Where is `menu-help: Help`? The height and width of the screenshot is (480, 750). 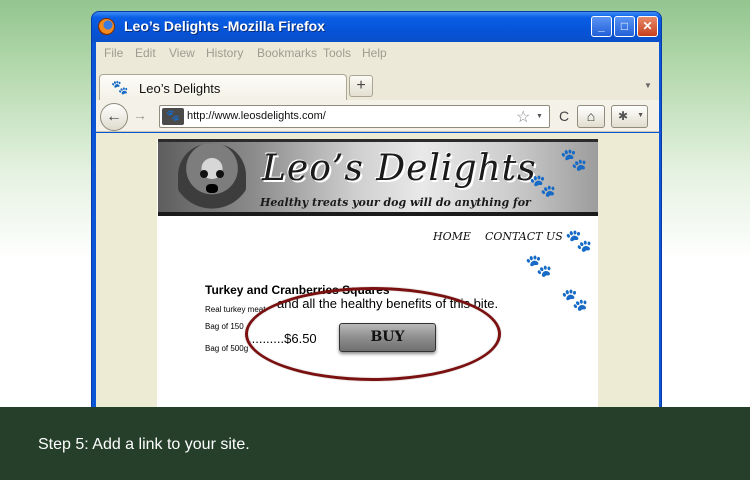 menu-help: Help is located at coordinates (374, 53).